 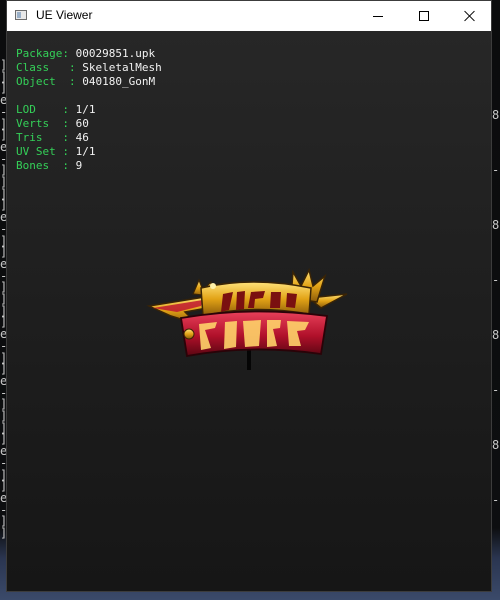 I want to click on uv-set-sep: :, so click(x=65, y=151).